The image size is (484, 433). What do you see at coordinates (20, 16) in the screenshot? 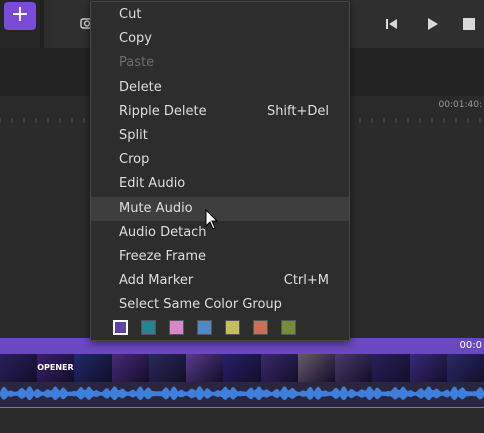
I see `add-media-button: +` at bounding box center [20, 16].